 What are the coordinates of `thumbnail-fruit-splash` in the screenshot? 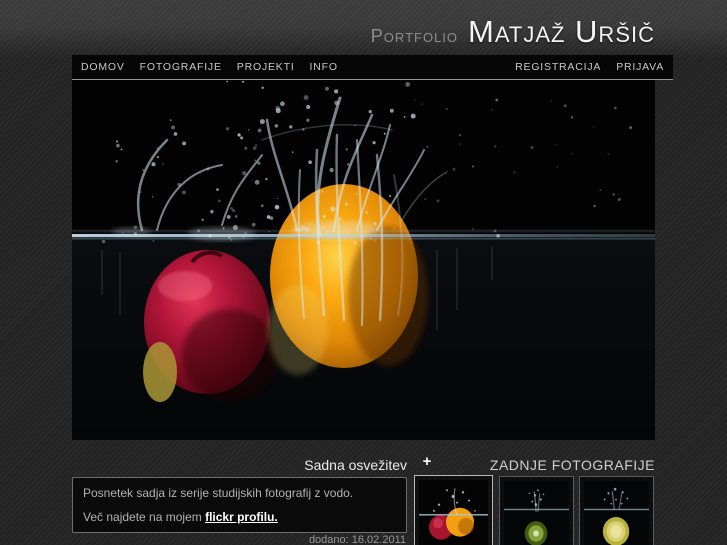 It's located at (453, 510).